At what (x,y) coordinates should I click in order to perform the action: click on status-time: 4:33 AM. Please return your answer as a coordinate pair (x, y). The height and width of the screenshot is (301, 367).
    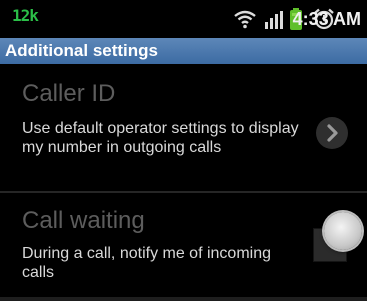
    Looking at the image, I should click on (326, 19).